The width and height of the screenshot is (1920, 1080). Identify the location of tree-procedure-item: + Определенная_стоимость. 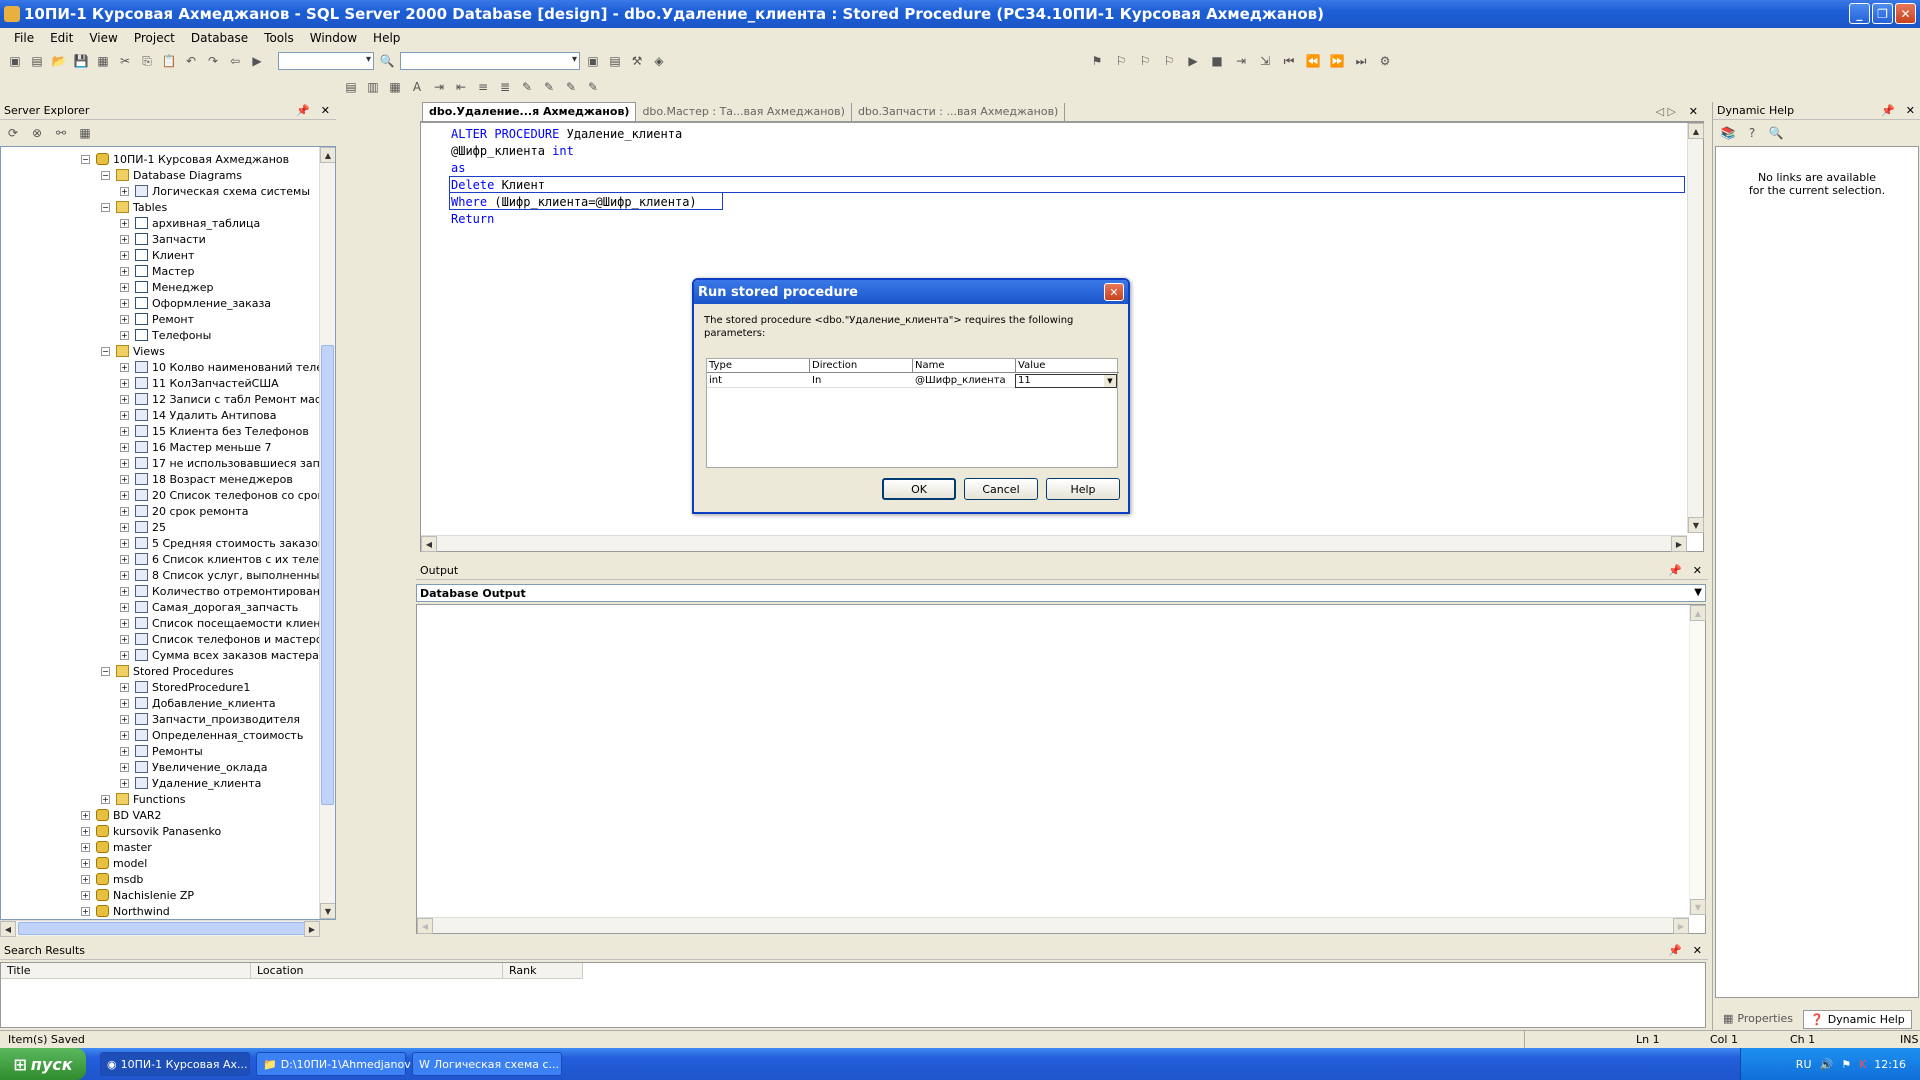
(211, 735).